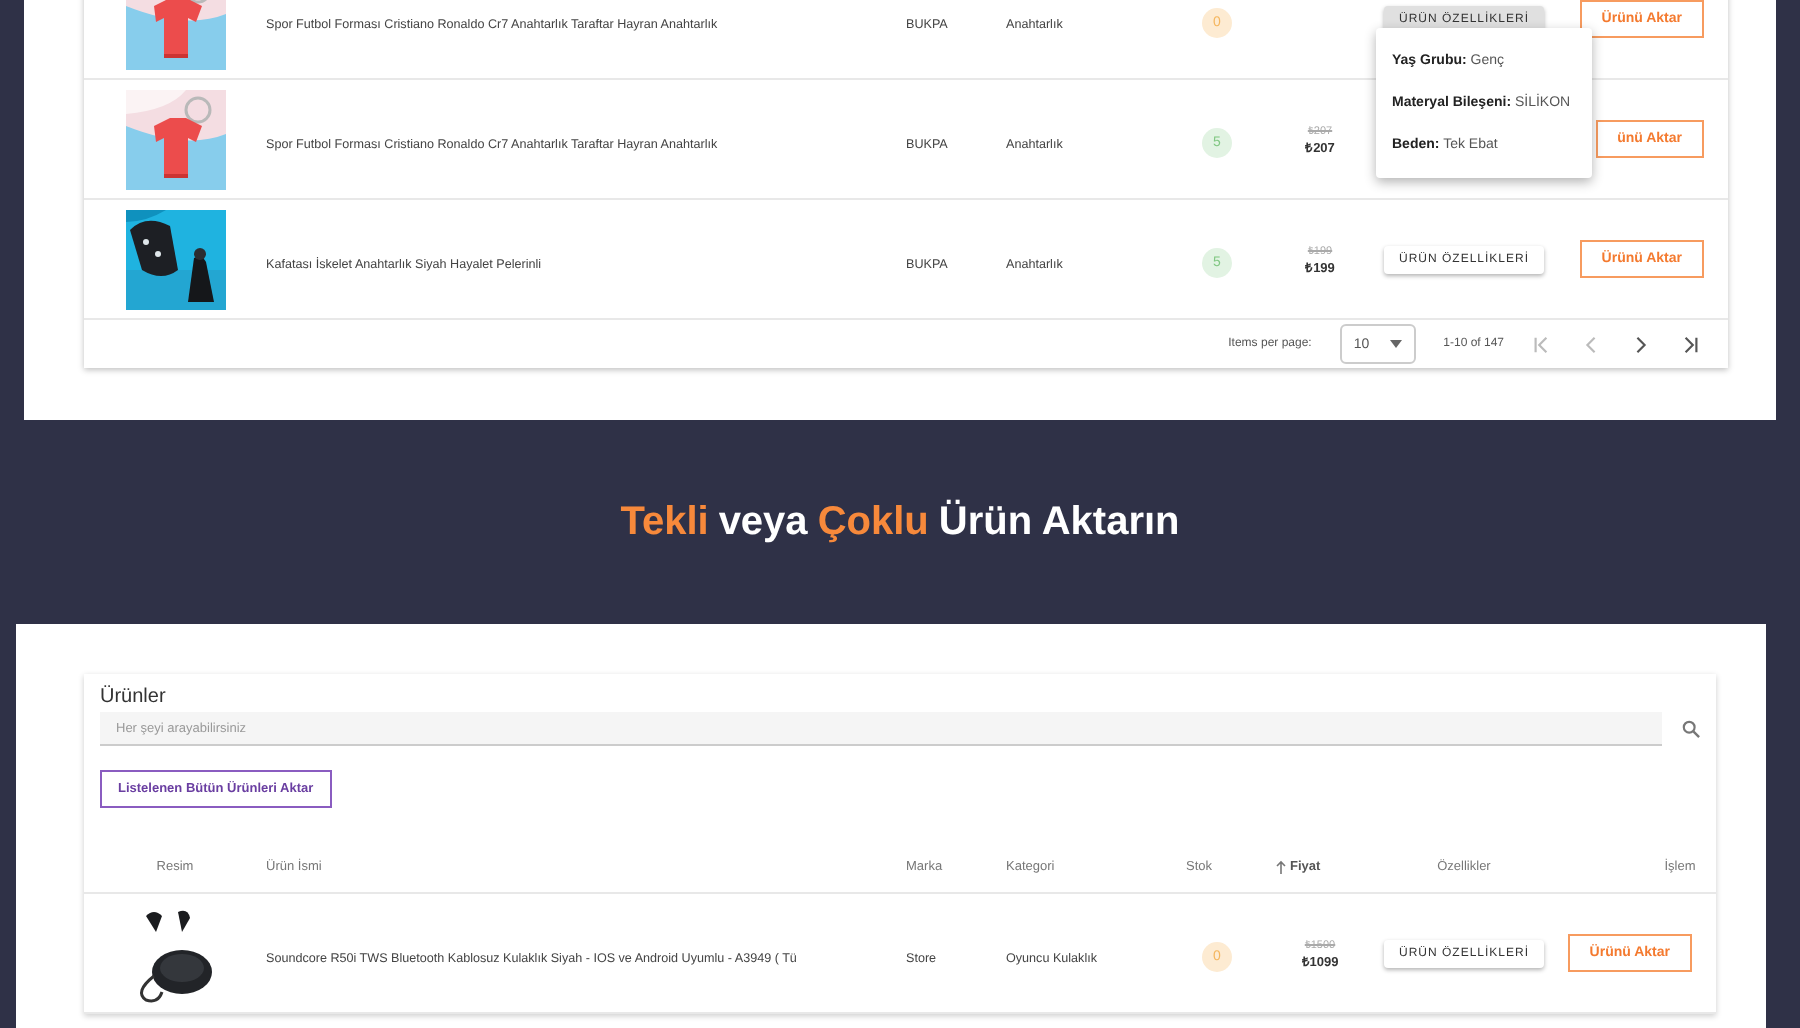 The width and height of the screenshot is (1800, 1028). What do you see at coordinates (1641, 344) in the screenshot?
I see `next-page-icon` at bounding box center [1641, 344].